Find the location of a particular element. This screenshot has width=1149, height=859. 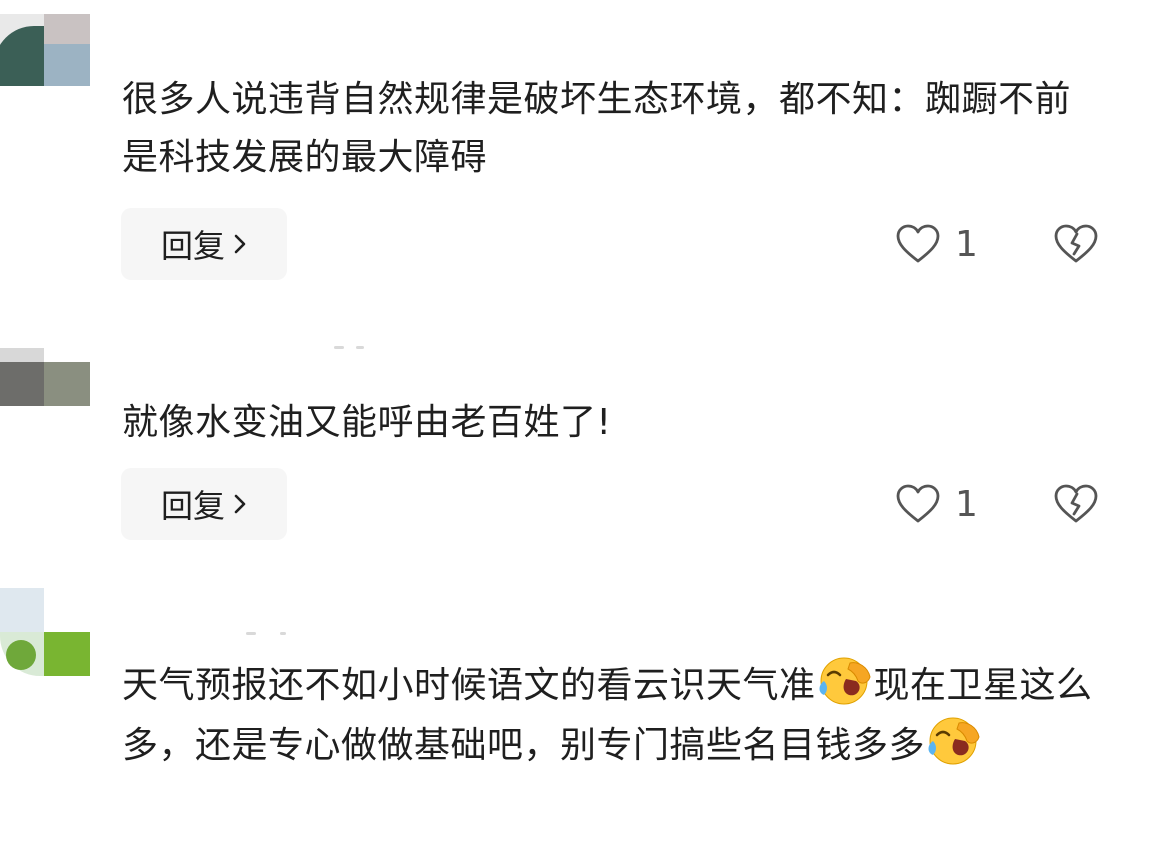

comment-text: 很多人说违背自然规律是破坏生态环境，都不知：踟蹰不前是科技发展的最大障碍 is located at coordinates (597, 128).